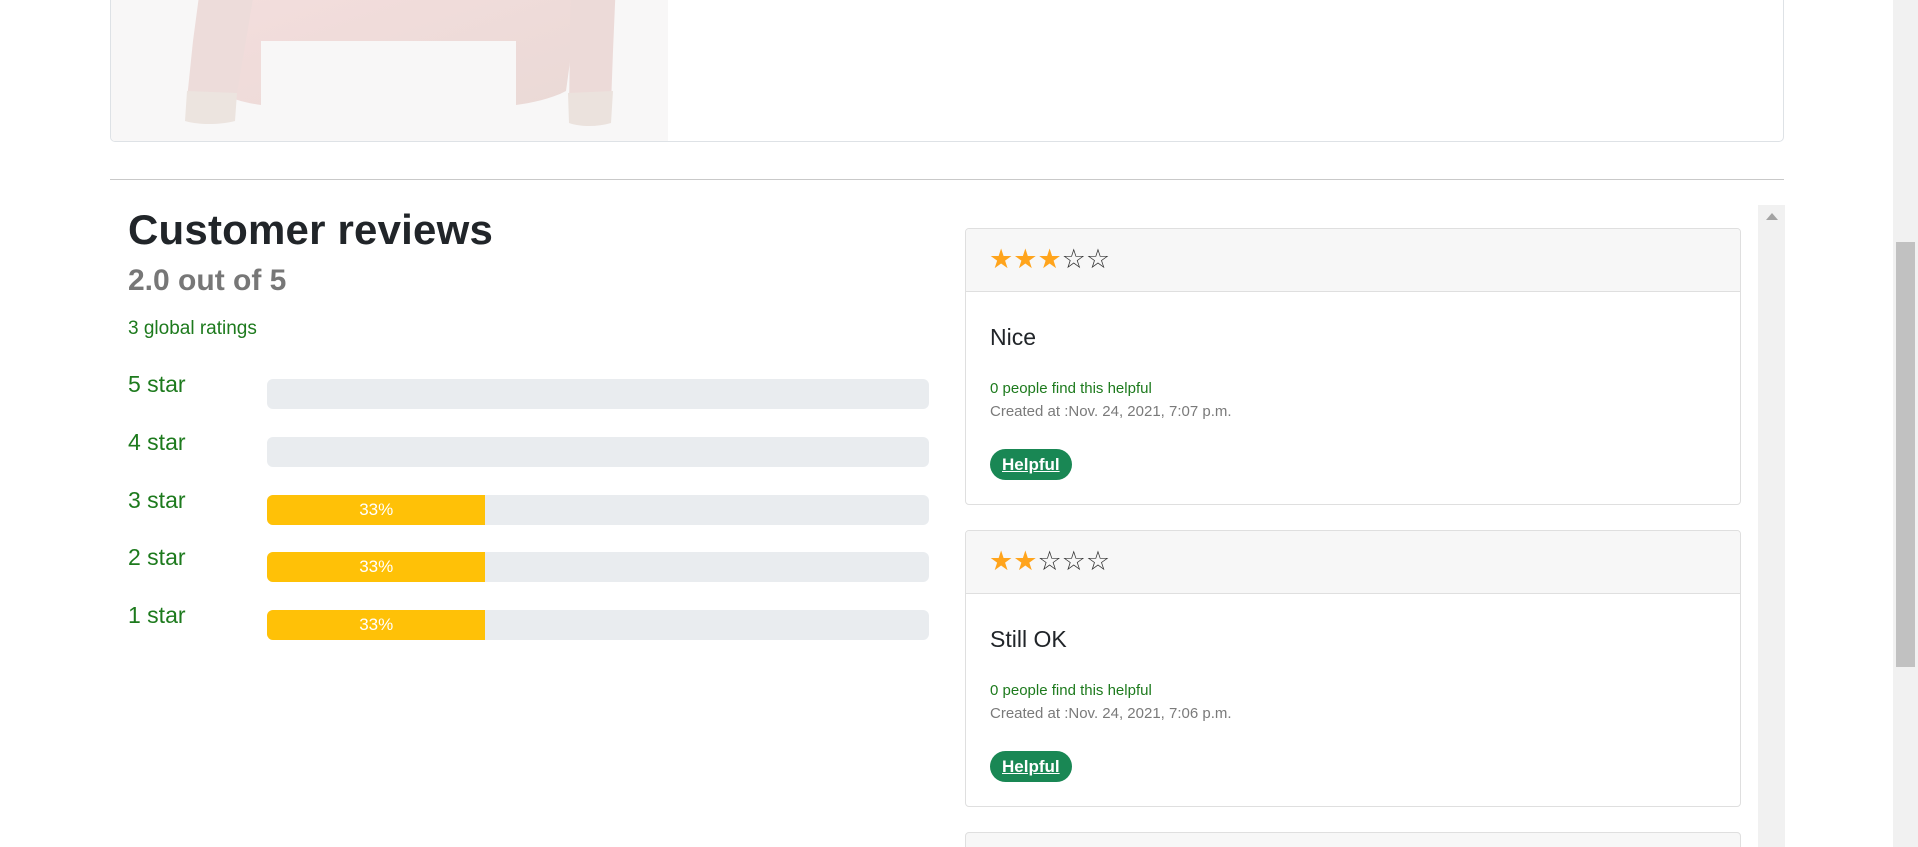  I want to click on section-divider, so click(947, 179).